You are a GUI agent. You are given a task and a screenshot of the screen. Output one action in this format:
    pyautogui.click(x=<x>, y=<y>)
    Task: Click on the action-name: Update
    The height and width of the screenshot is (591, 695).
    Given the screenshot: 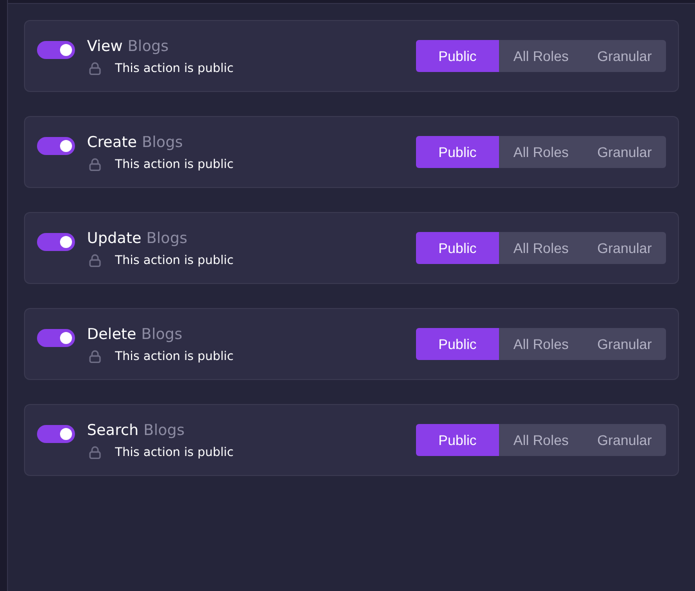 What is the action you would take?
    pyautogui.click(x=114, y=238)
    